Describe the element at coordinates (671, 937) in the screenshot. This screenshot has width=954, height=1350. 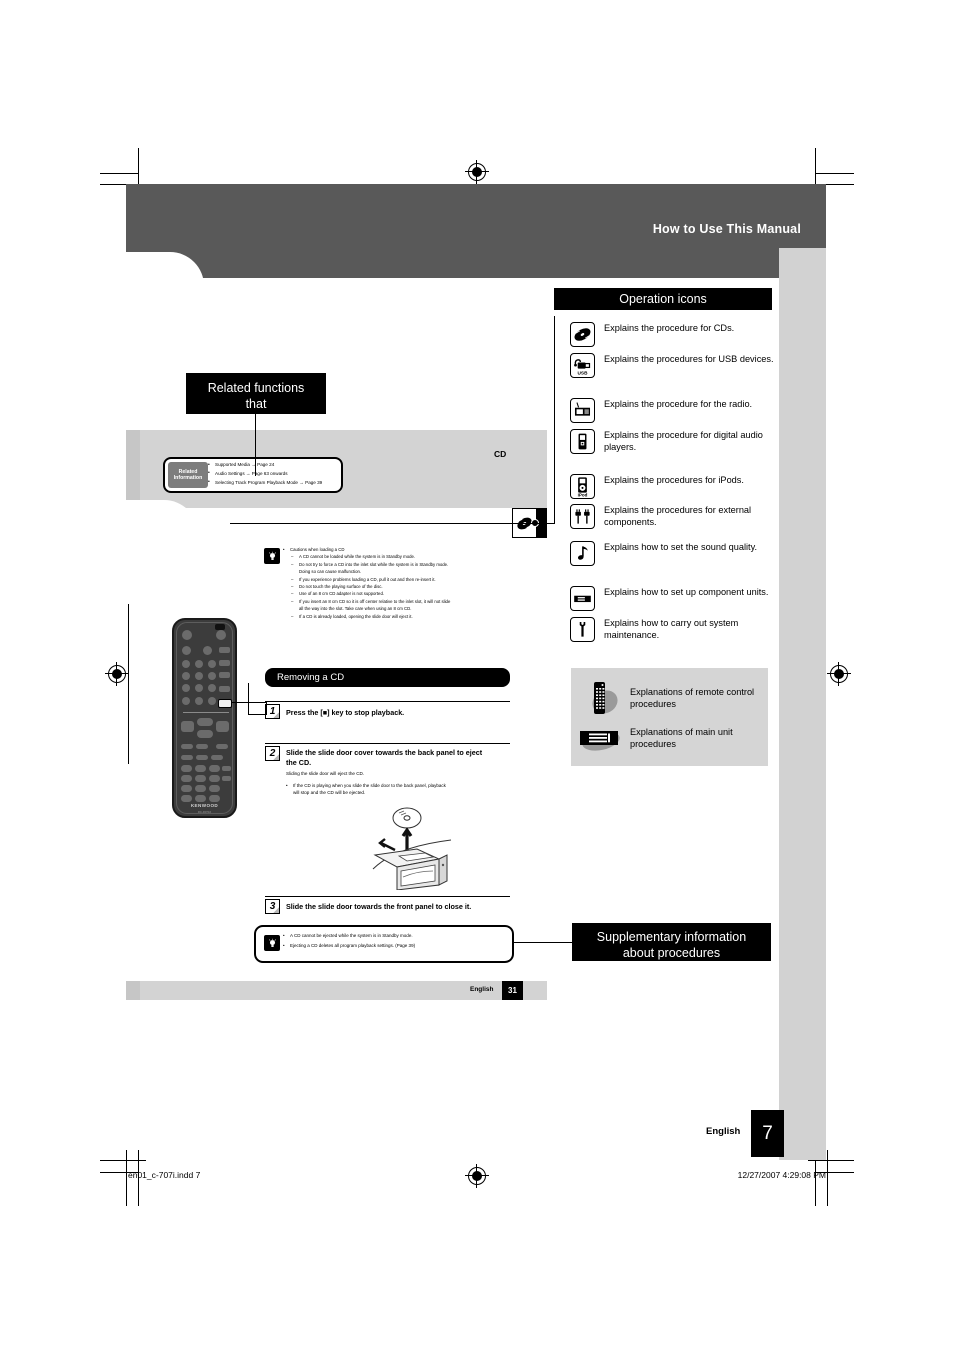
I see `callout-line1: Supplementary information` at that location.